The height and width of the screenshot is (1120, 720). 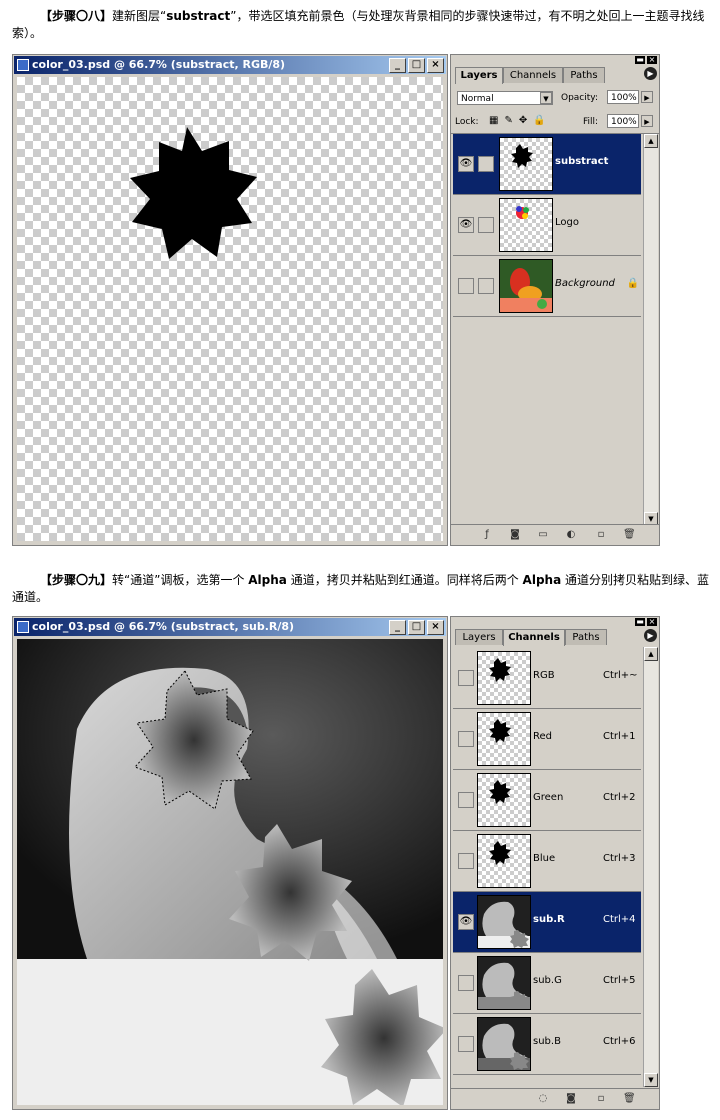 I want to click on opacity-field: 100%, so click(x=623, y=97).